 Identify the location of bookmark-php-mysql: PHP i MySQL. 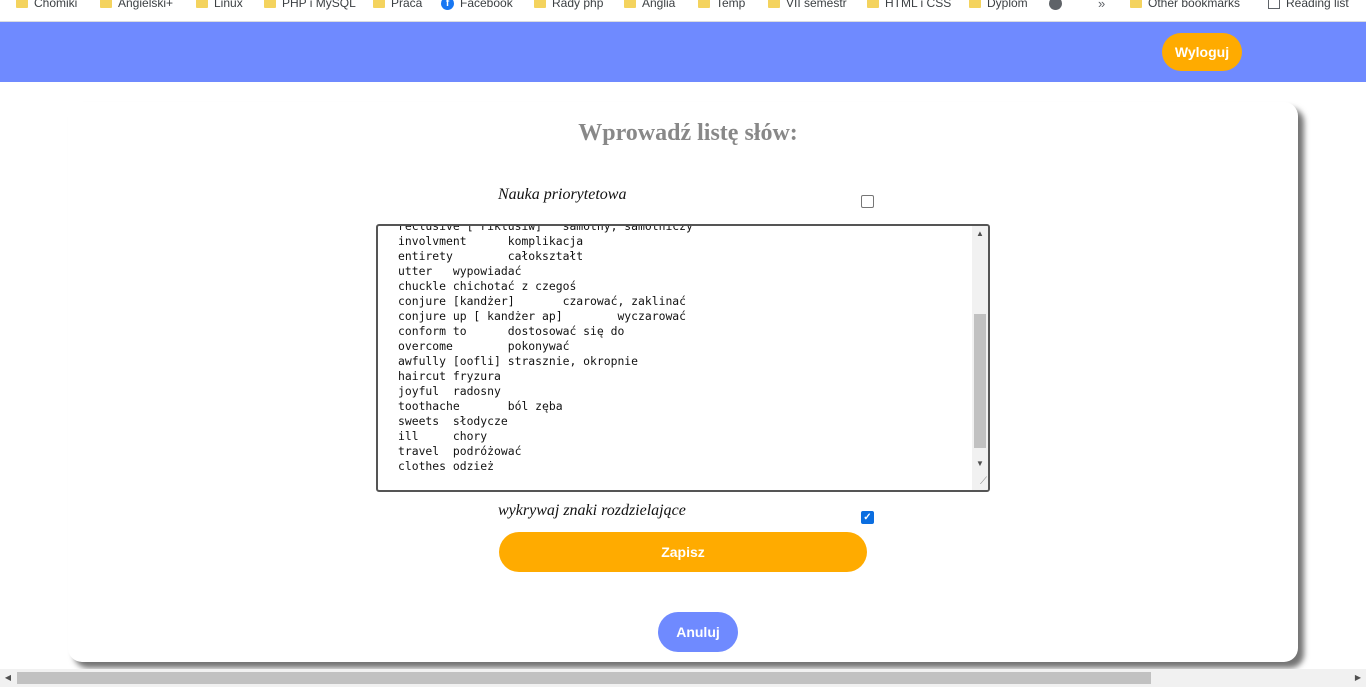
(310, 5).